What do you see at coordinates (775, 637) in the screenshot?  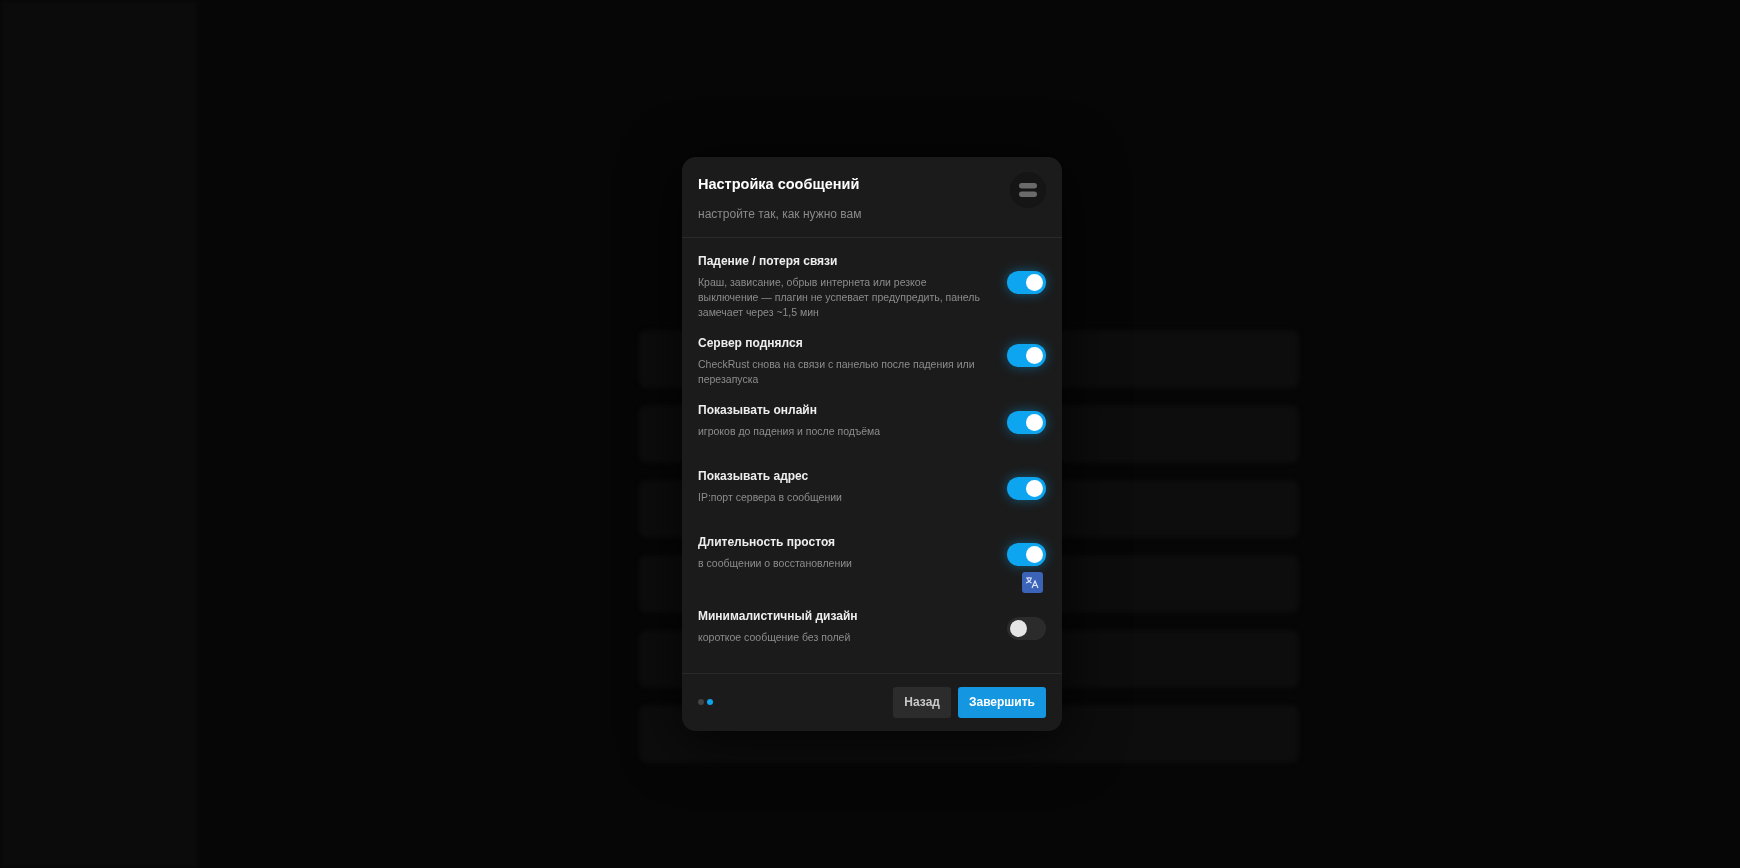 I see `option-description: короткое сообщение без полей` at bounding box center [775, 637].